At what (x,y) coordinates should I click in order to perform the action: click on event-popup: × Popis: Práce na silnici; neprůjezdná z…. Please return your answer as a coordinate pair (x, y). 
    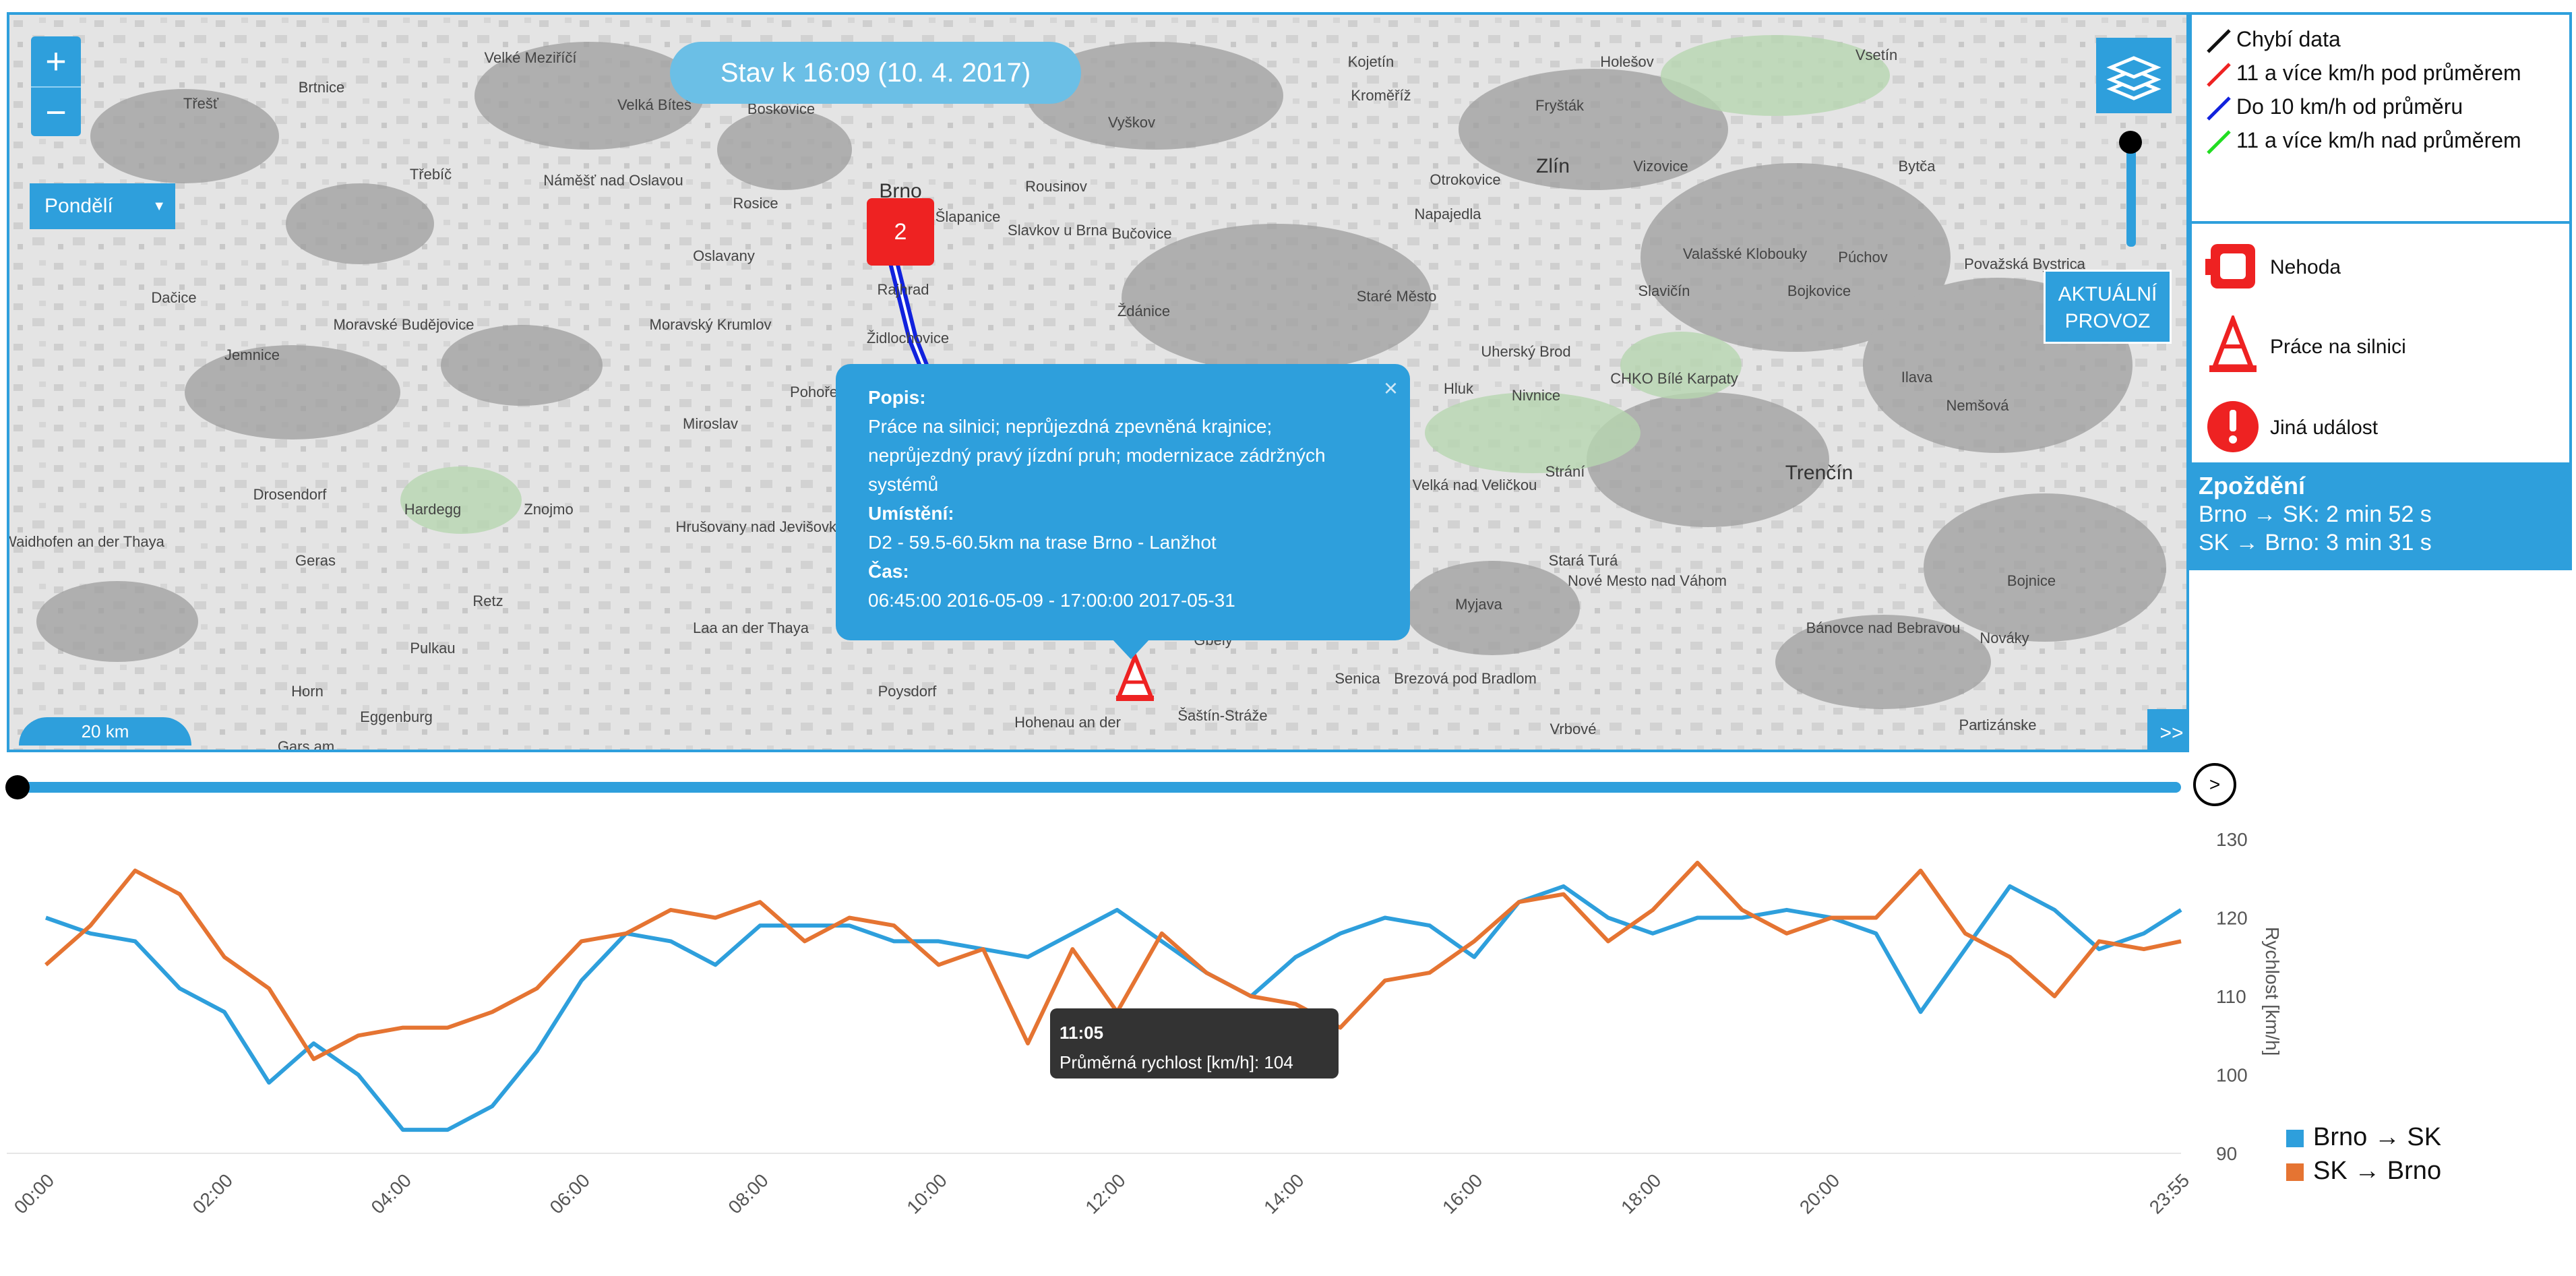
    Looking at the image, I should click on (1123, 512).